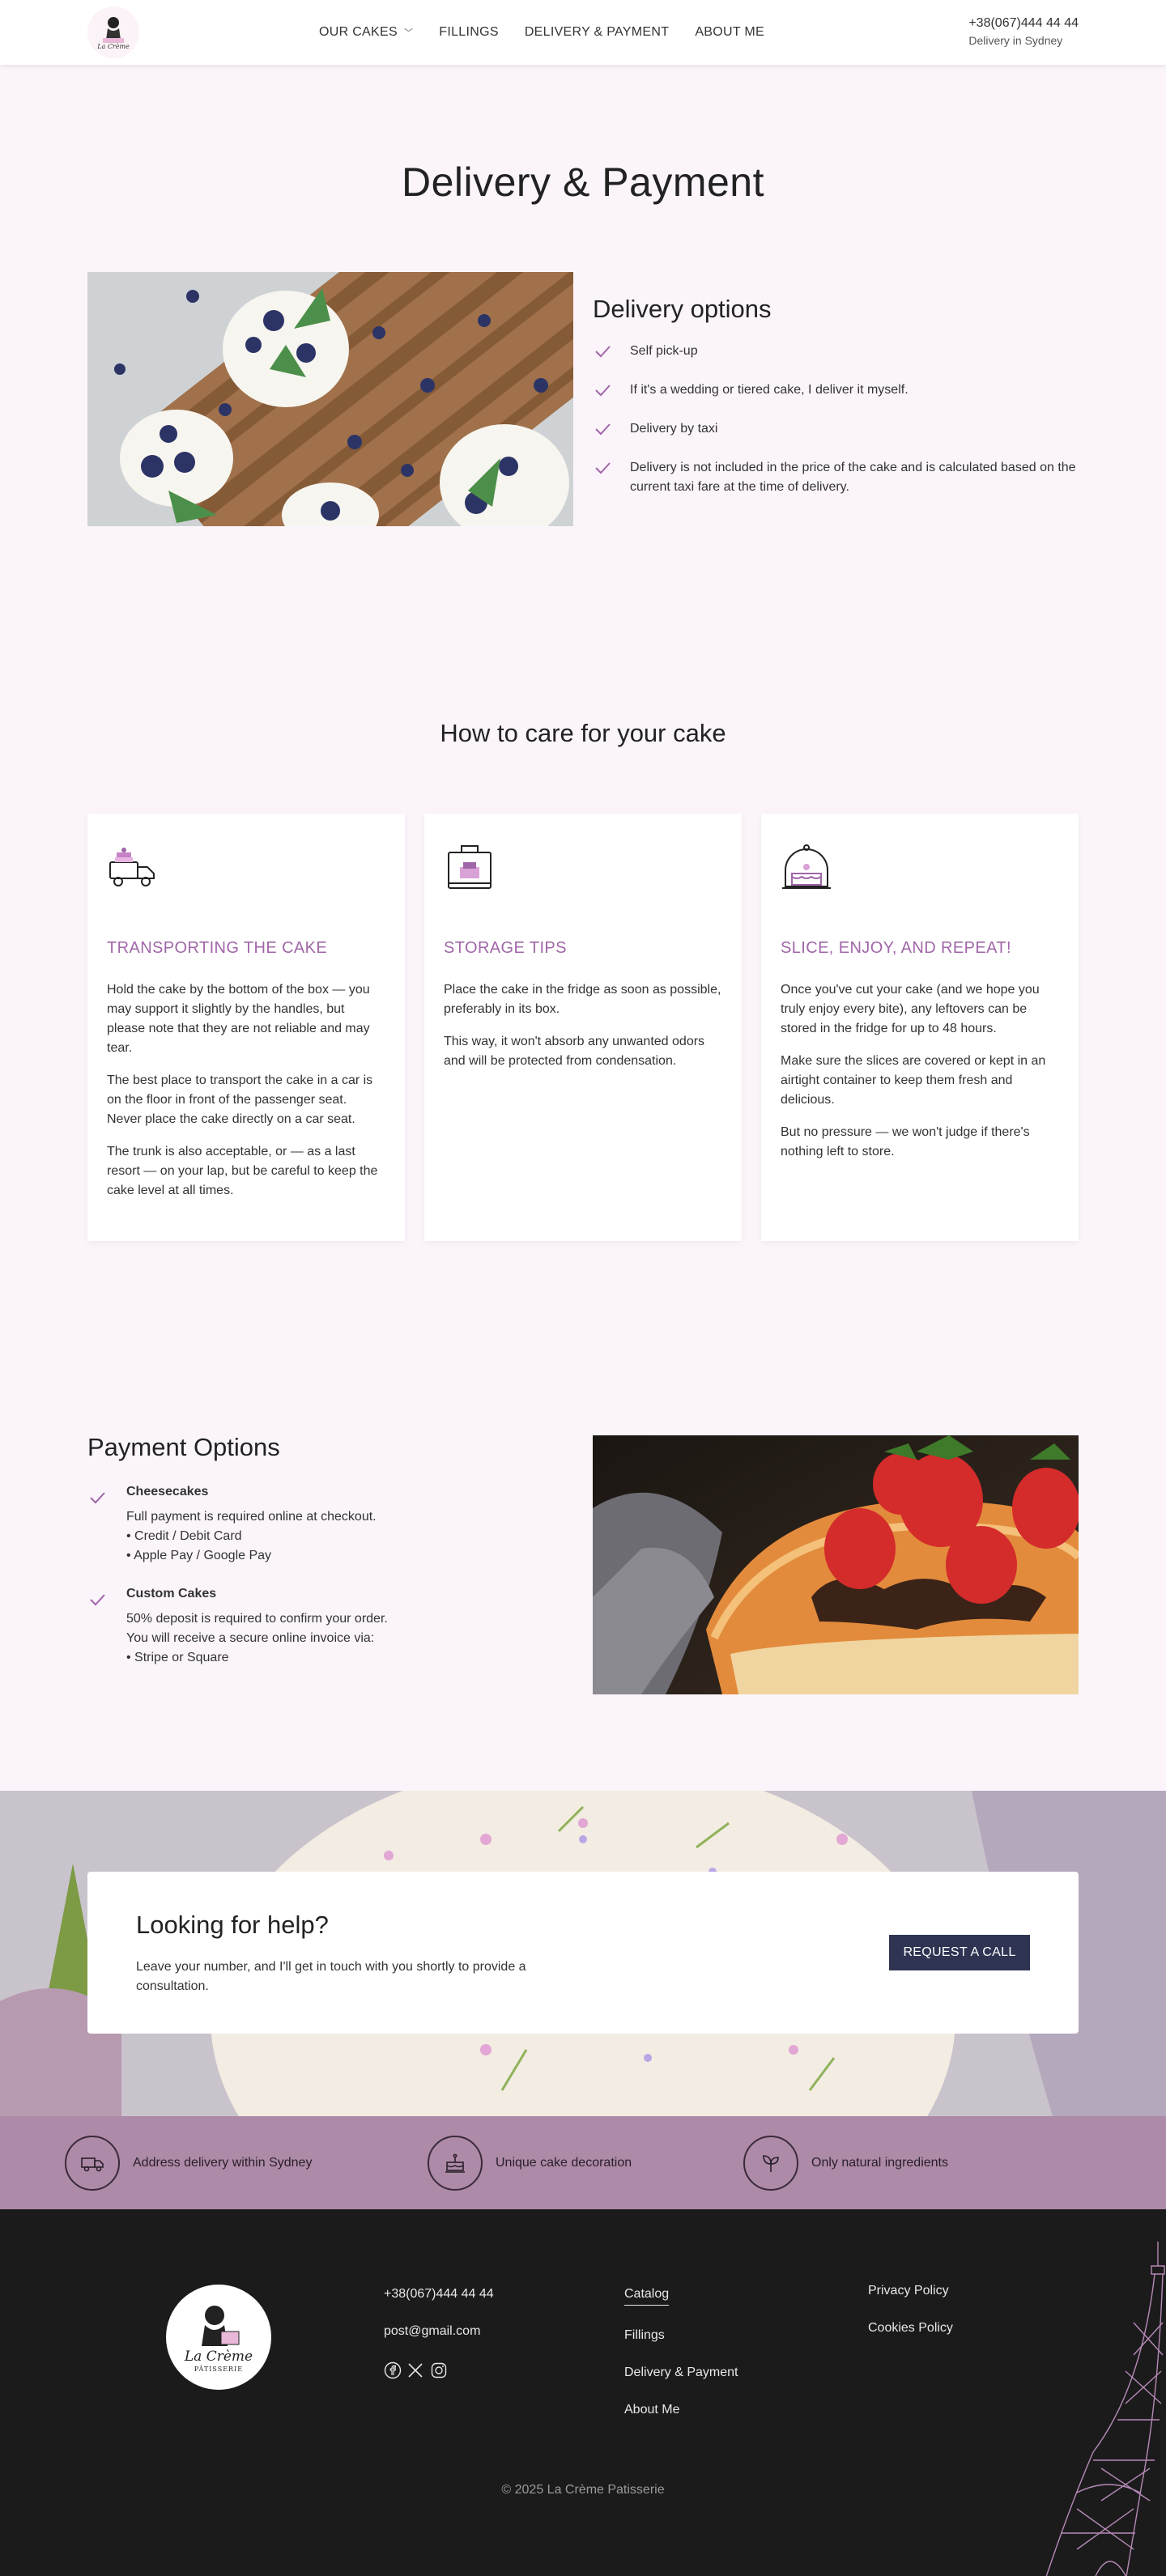 The height and width of the screenshot is (2576, 1166). I want to click on privacy-policy-link: Privacy Policy, so click(910, 2291).